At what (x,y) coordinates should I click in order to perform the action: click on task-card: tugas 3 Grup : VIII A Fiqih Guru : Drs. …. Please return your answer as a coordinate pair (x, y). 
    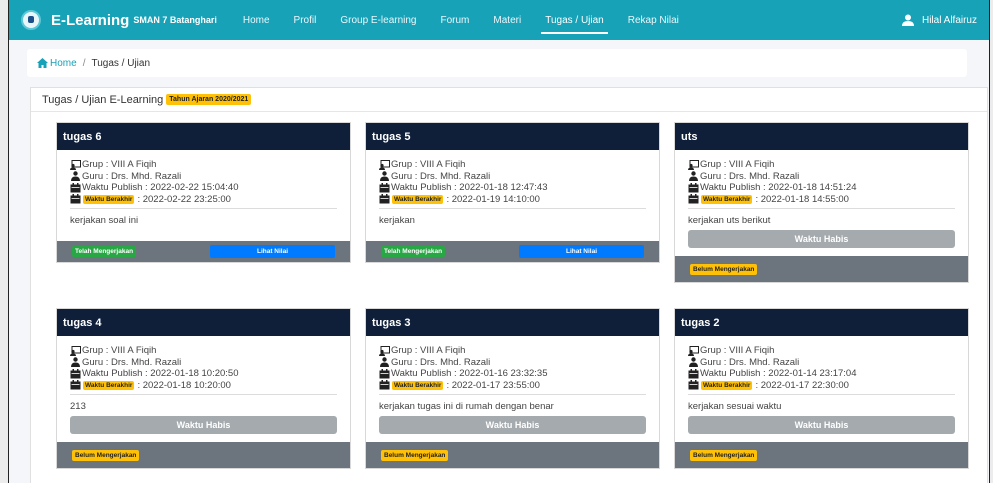
    Looking at the image, I should click on (512, 388).